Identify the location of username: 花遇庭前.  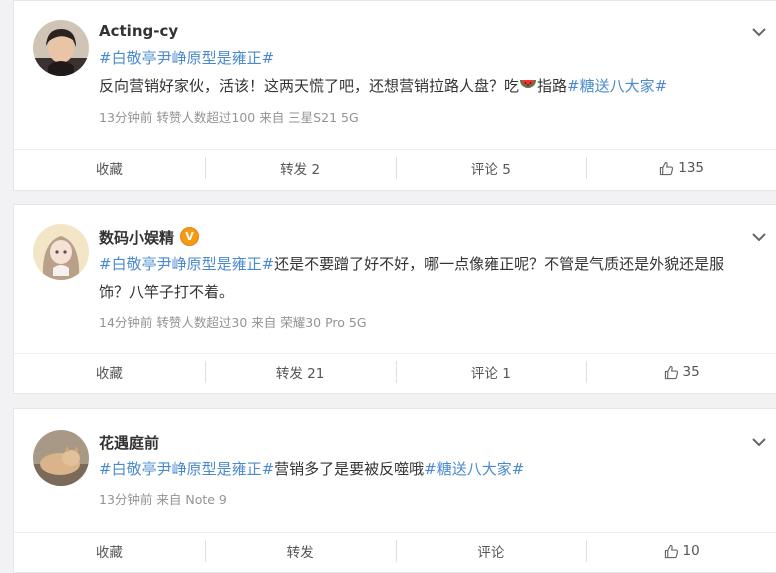
(129, 442).